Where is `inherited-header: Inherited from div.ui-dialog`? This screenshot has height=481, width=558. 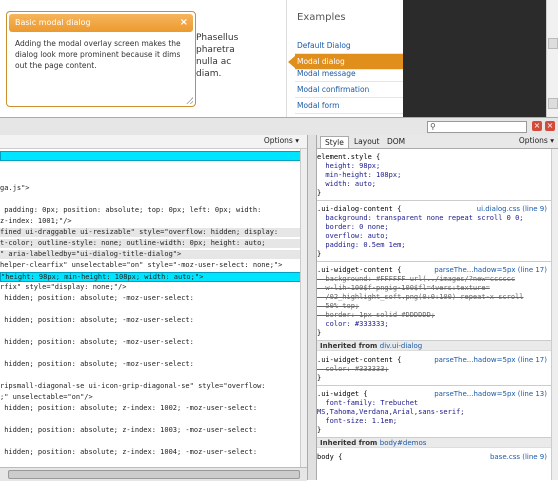 inherited-header: Inherited from div.ui-dialog is located at coordinates (434, 345).